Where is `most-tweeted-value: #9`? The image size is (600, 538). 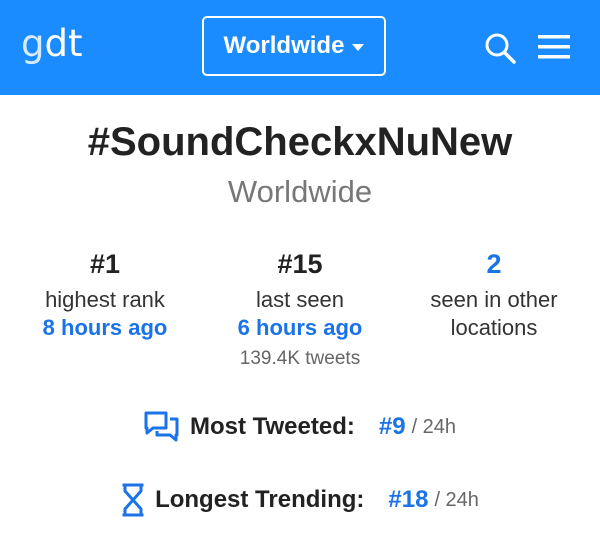 most-tweeted-value: #9 is located at coordinates (392, 427).